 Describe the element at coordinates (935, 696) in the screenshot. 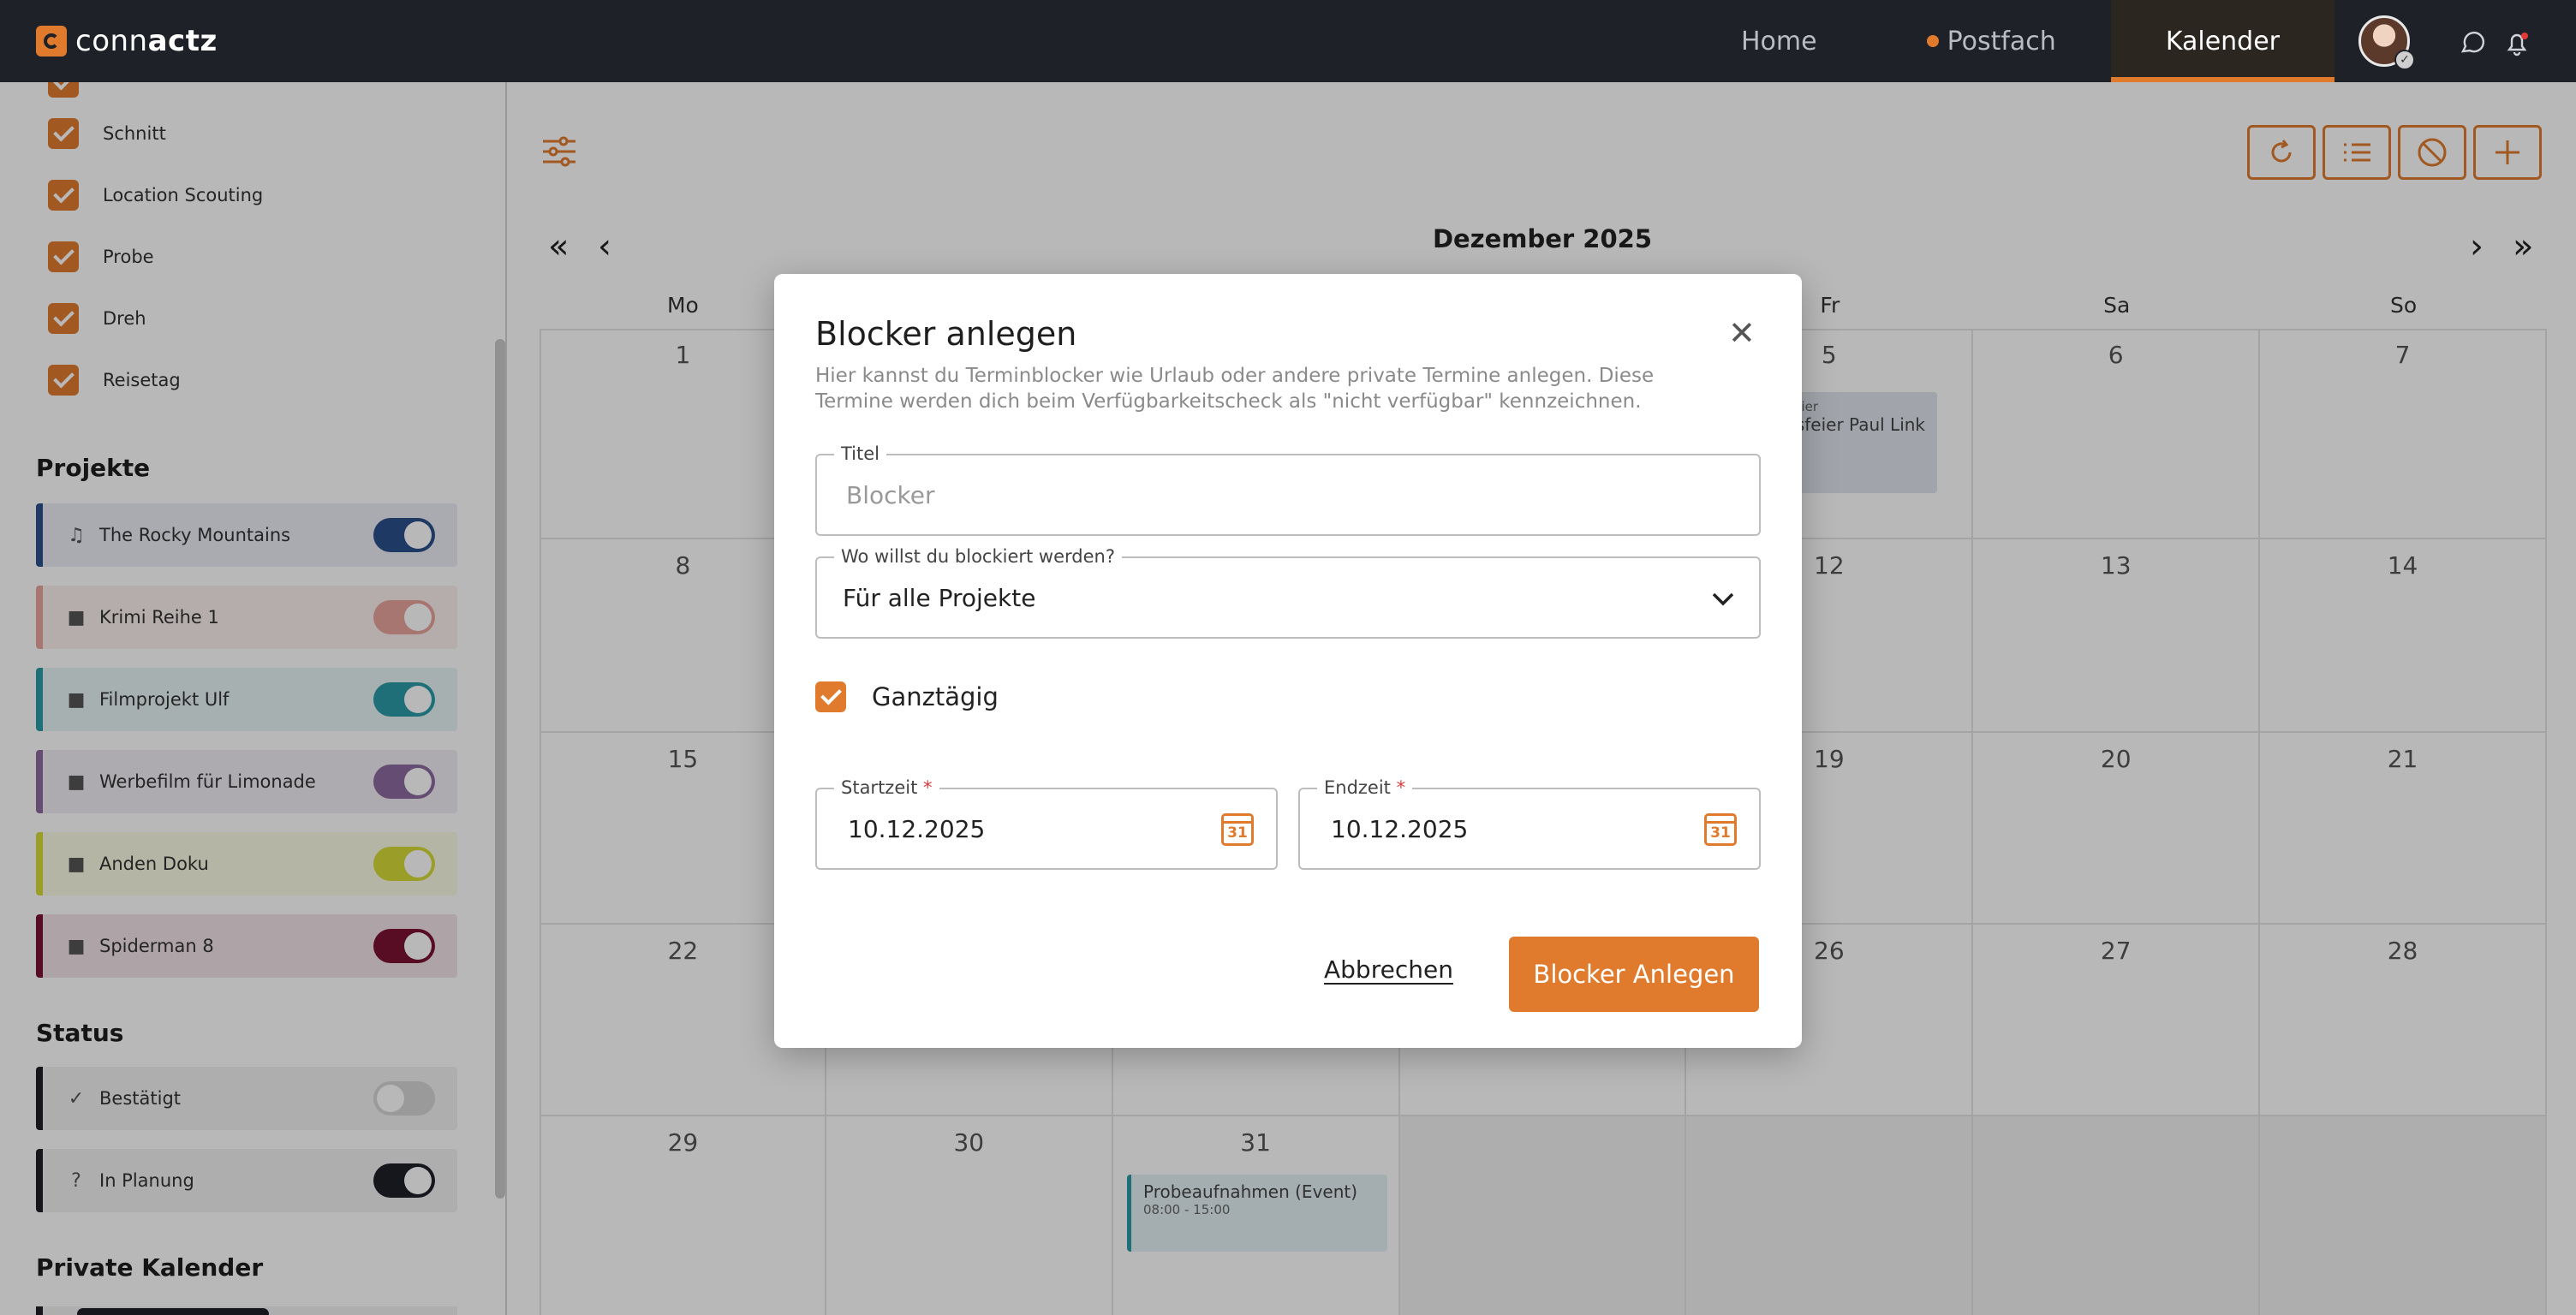

I see `all-day-label: Ganztägig` at that location.